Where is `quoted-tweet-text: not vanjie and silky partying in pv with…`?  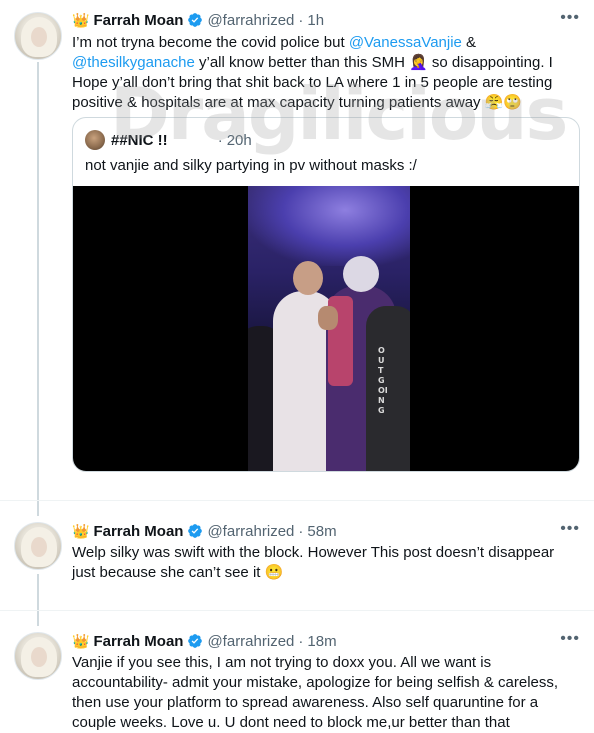
quoted-tweet-text: not vanjie and silky partying in pv with… is located at coordinates (251, 165).